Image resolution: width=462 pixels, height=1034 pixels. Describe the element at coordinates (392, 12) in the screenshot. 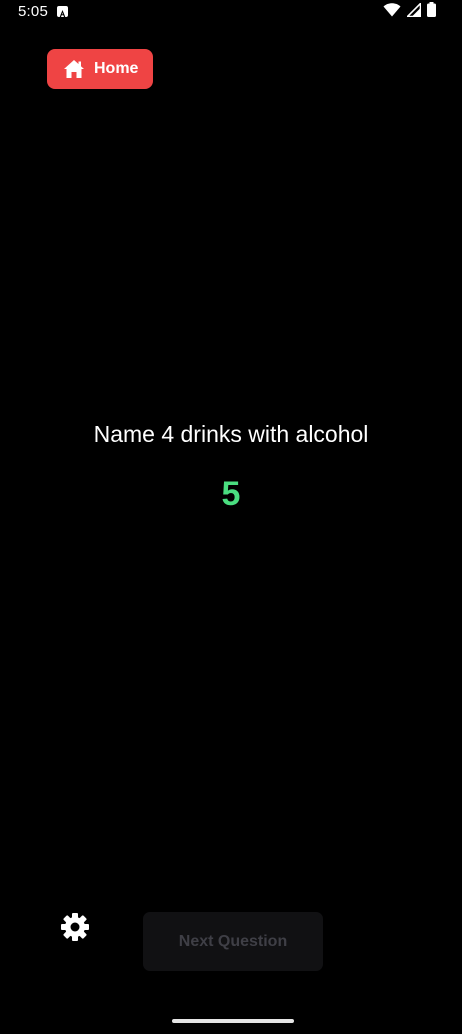

I see `wifi-icon` at that location.